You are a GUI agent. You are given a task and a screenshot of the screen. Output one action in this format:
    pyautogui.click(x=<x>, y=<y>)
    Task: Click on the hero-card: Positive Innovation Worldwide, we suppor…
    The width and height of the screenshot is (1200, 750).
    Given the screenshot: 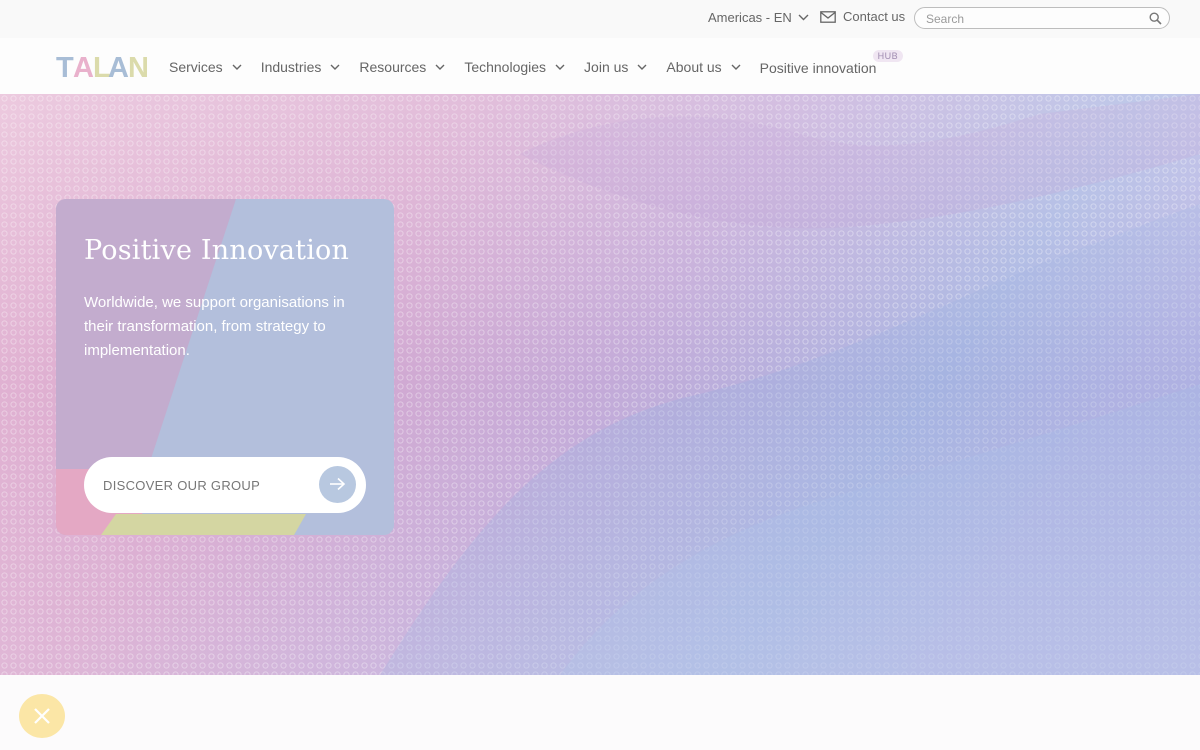 What is the action you would take?
    pyautogui.click(x=225, y=367)
    